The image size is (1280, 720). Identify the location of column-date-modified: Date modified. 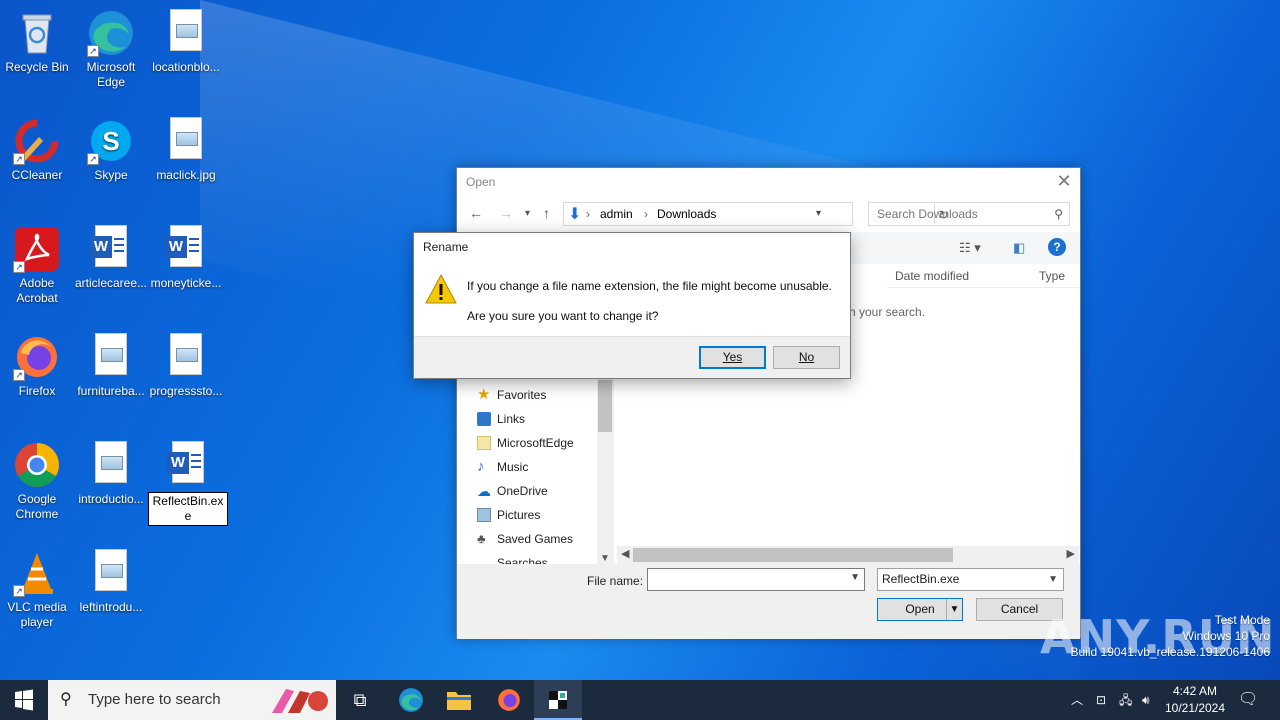
(932, 276).